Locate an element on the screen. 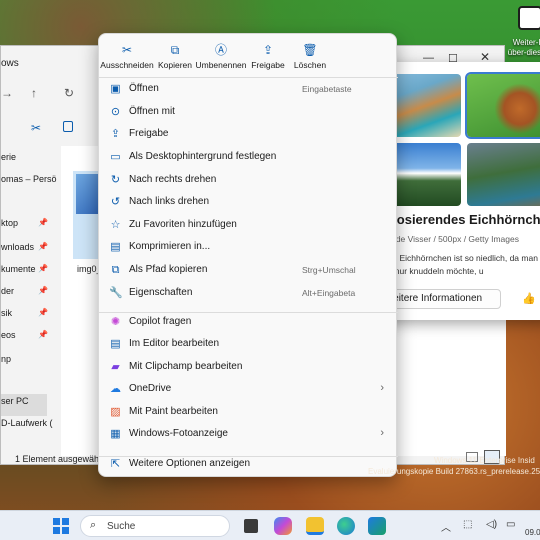  image-icon: ▣ is located at coordinates (115, 89).